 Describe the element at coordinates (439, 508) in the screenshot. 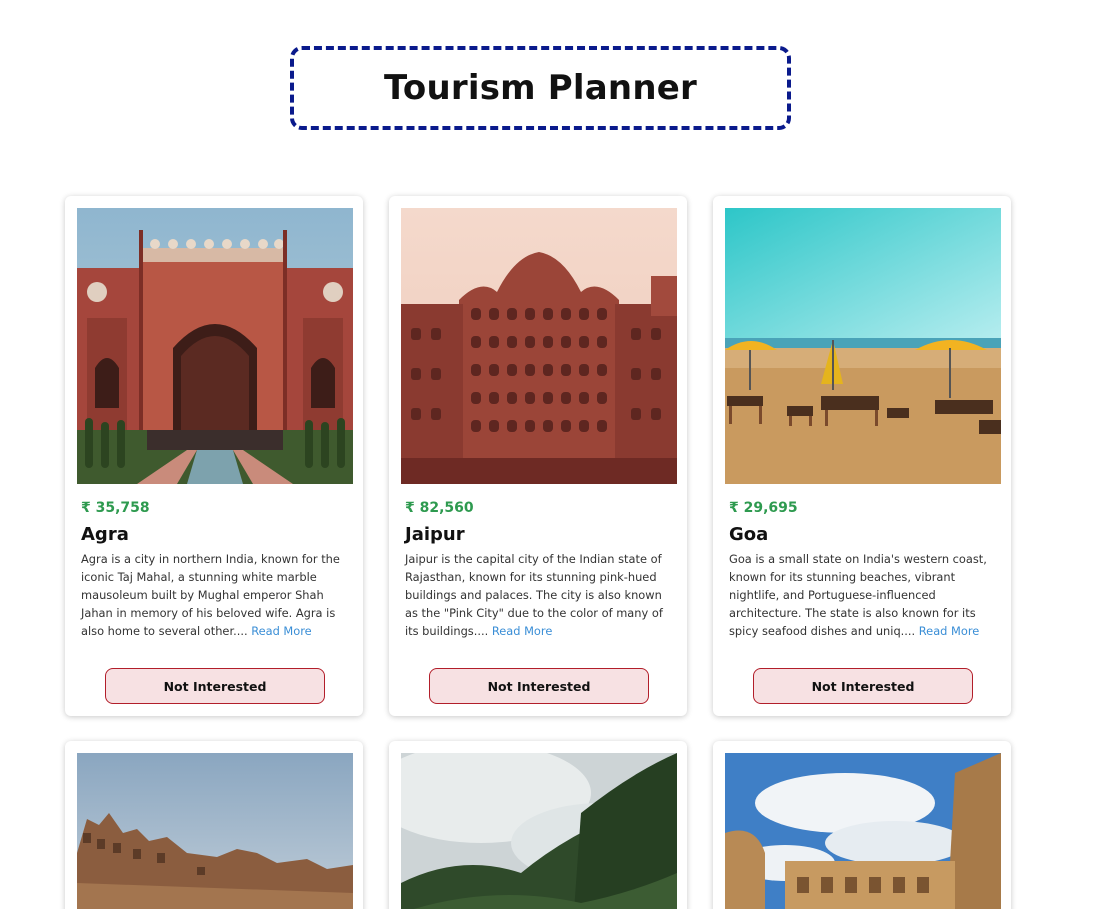

I see `price: ₹ 82,560` at that location.